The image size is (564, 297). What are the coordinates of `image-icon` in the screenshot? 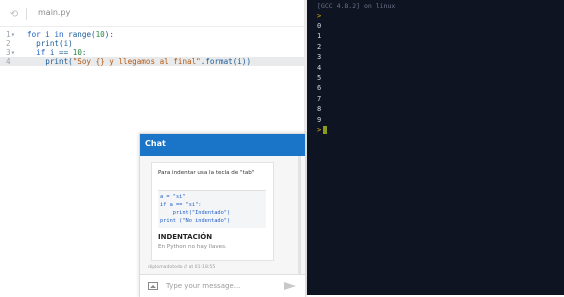 It's located at (153, 286).